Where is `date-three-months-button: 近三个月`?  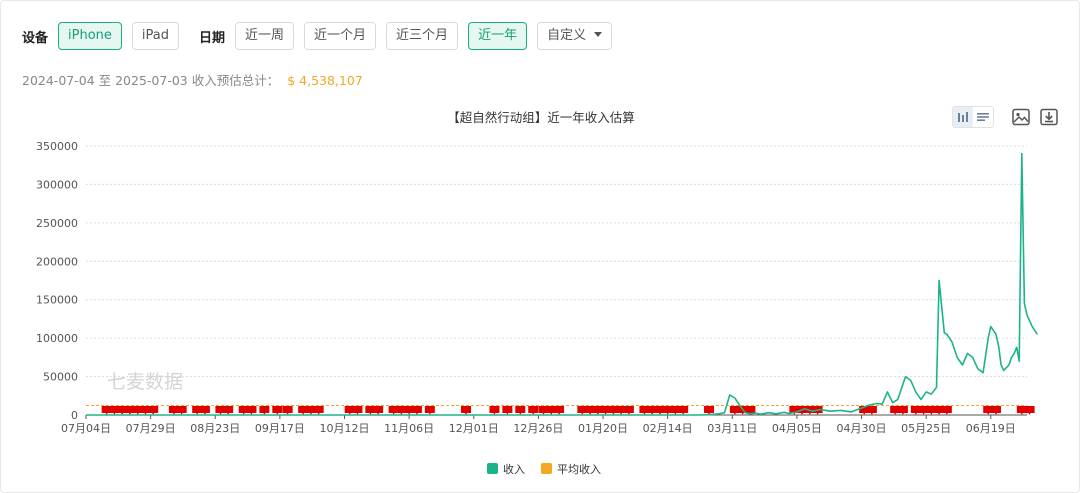
date-three-months-button: 近三个月 is located at coordinates (422, 36).